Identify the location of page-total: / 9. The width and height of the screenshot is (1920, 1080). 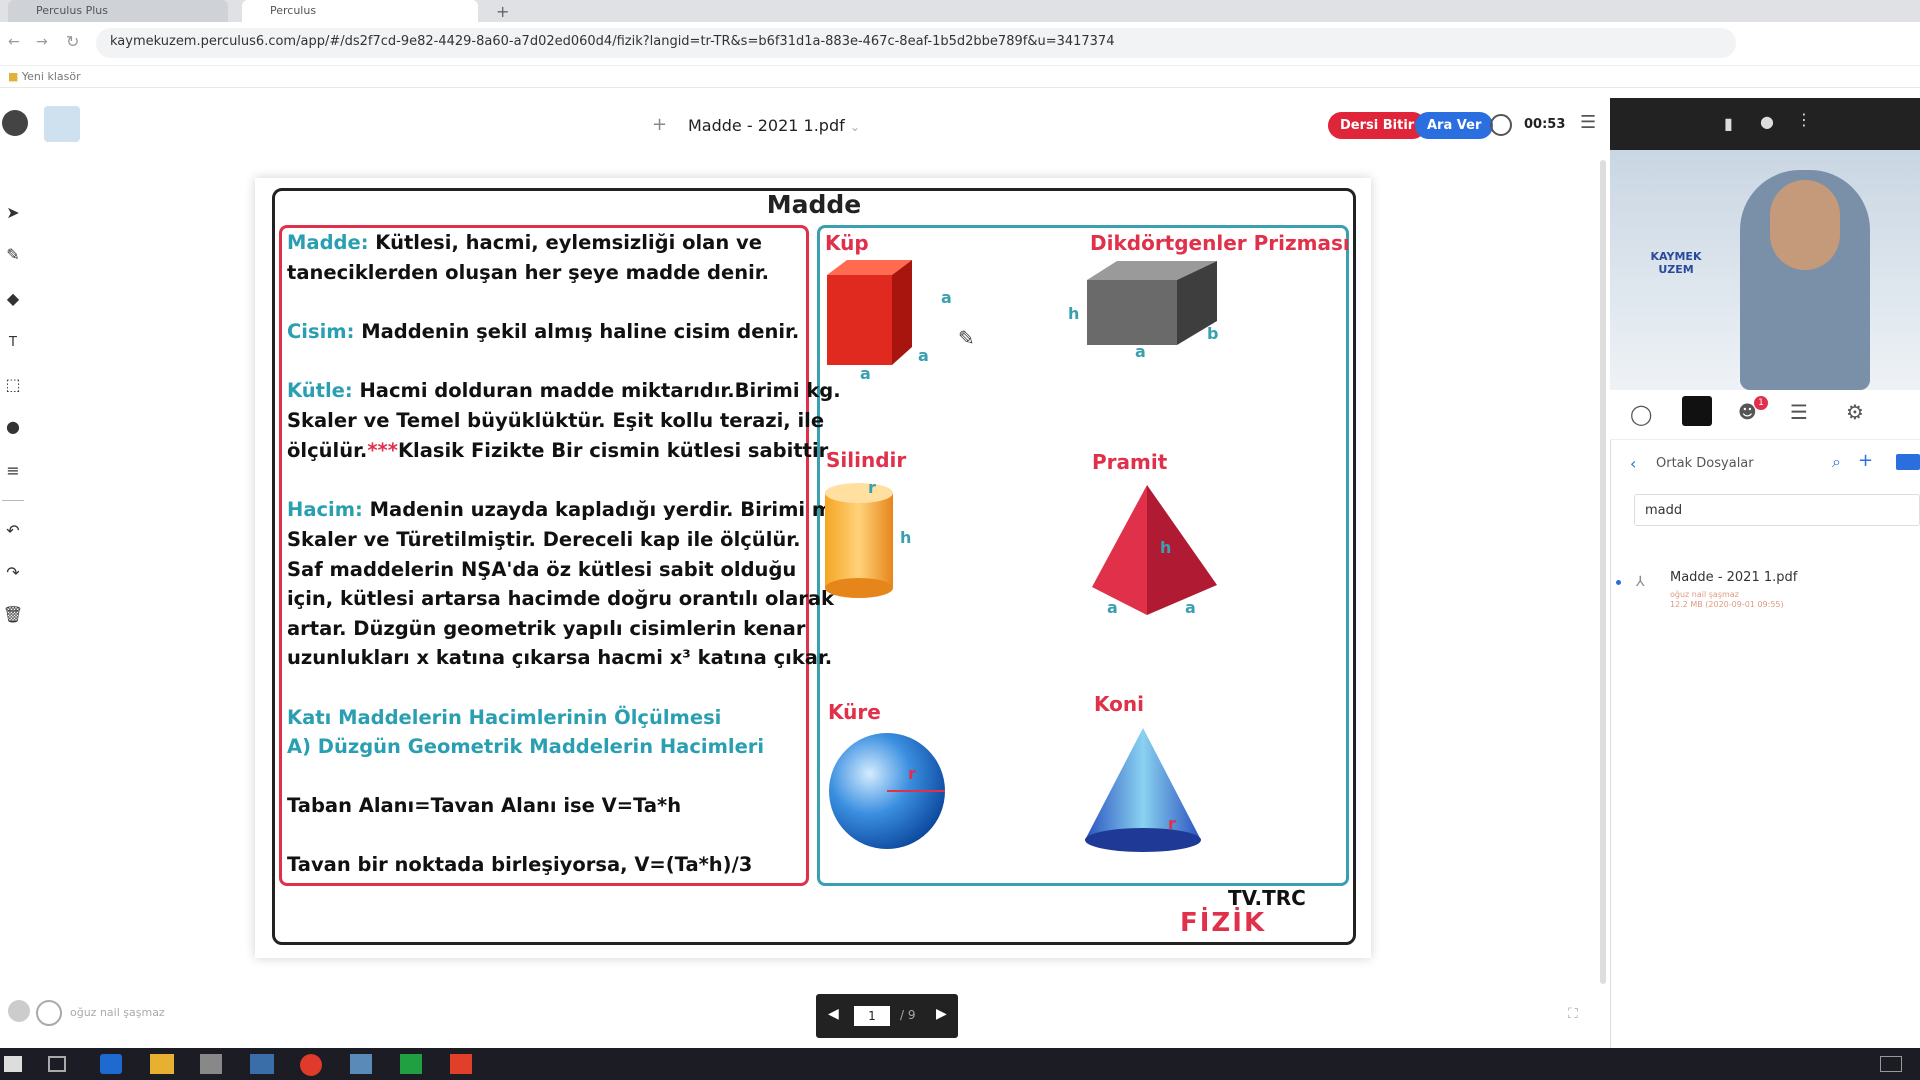
(908, 1015).